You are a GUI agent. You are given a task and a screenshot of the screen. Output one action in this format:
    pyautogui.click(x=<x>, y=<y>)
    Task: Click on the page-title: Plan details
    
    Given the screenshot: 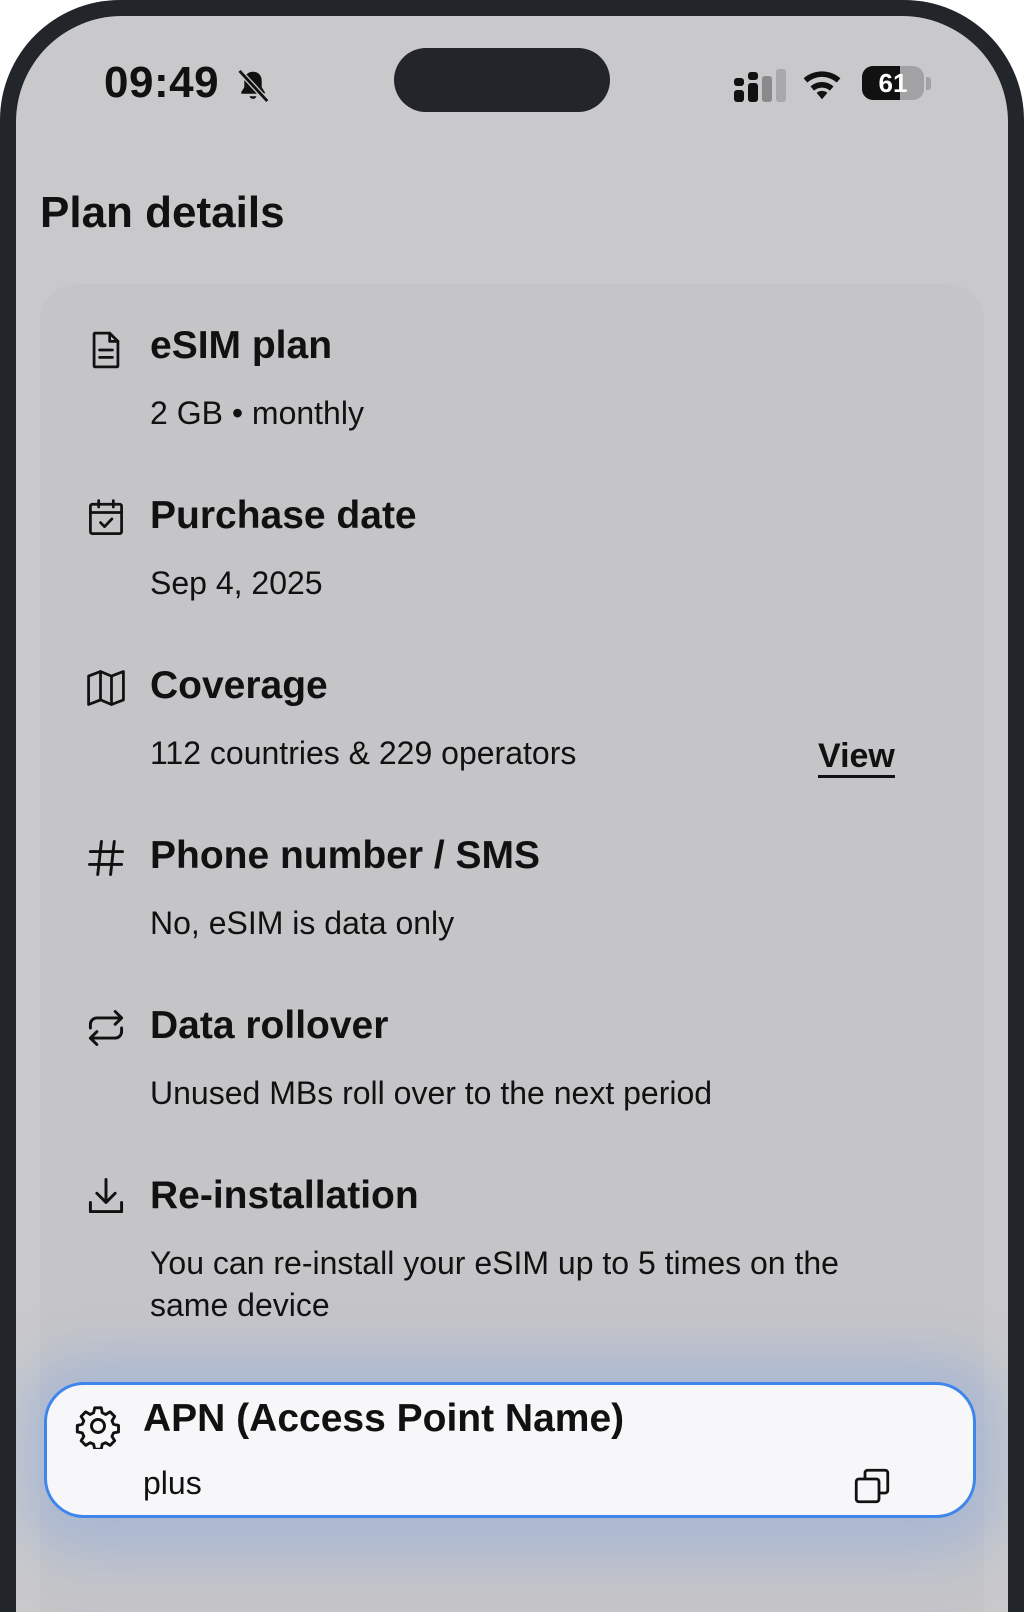 What is the action you would take?
    pyautogui.click(x=162, y=212)
    